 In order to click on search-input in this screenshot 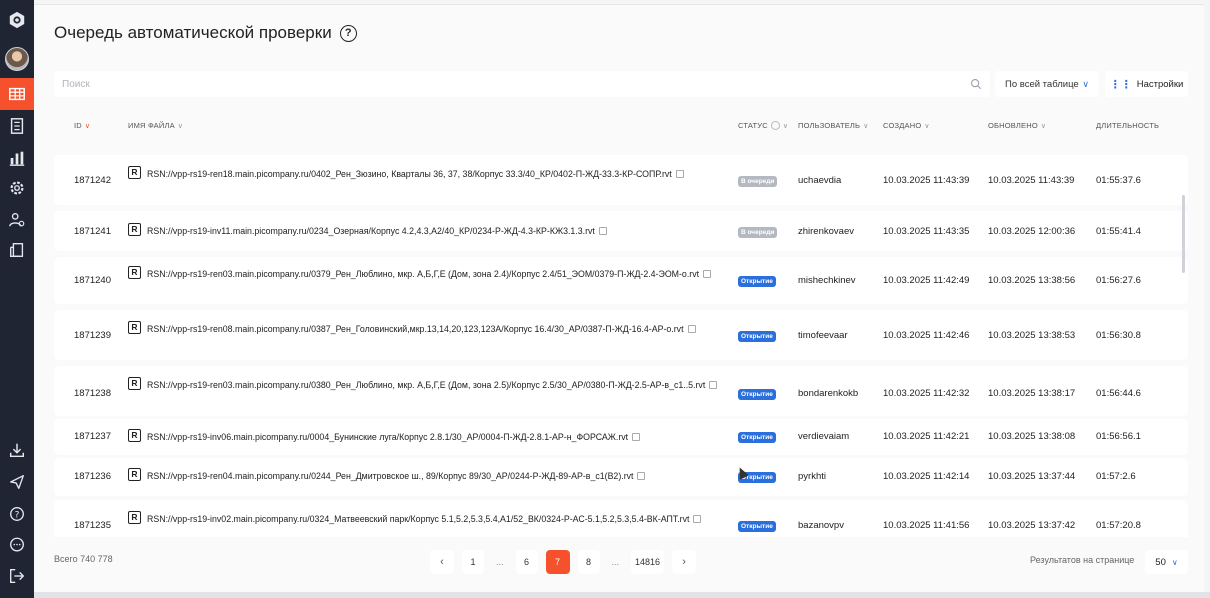, I will do `click(516, 84)`.